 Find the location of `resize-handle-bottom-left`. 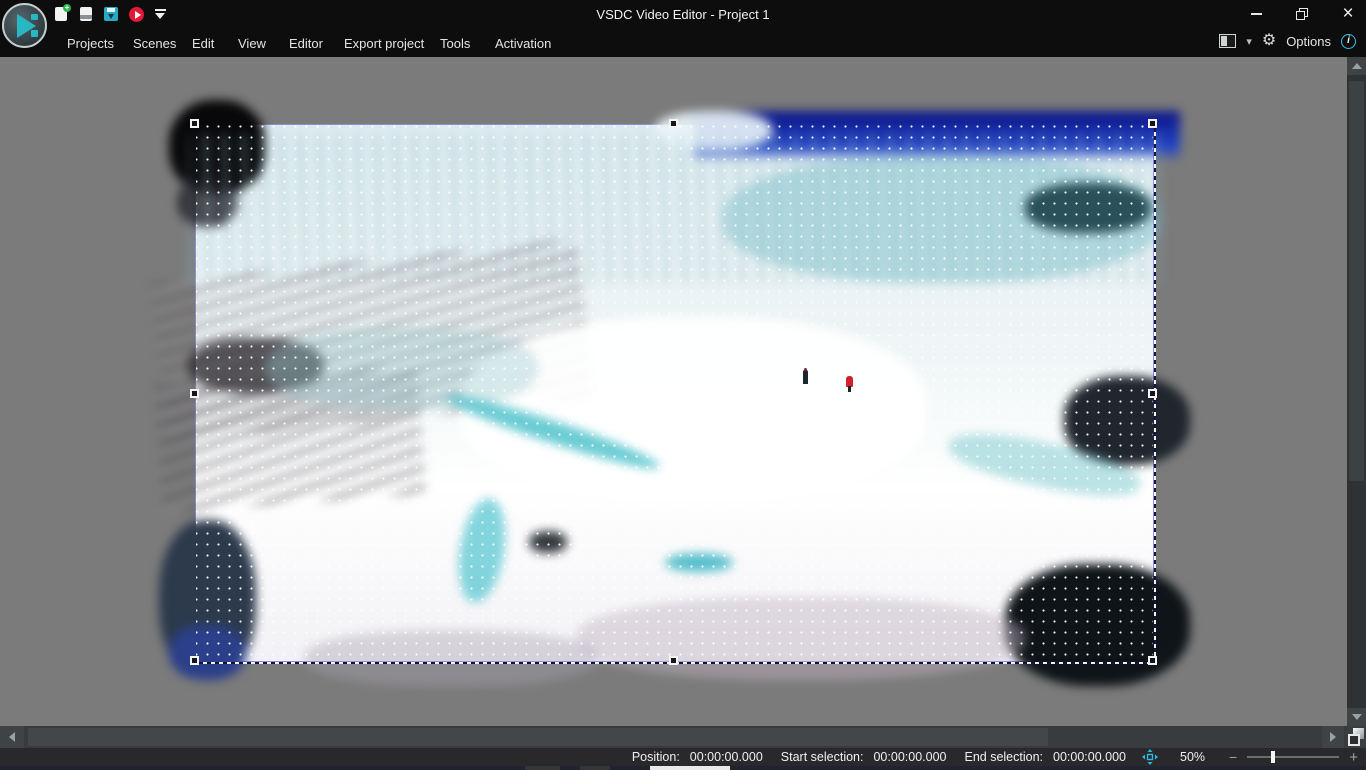

resize-handle-bottom-left is located at coordinates (194, 660).